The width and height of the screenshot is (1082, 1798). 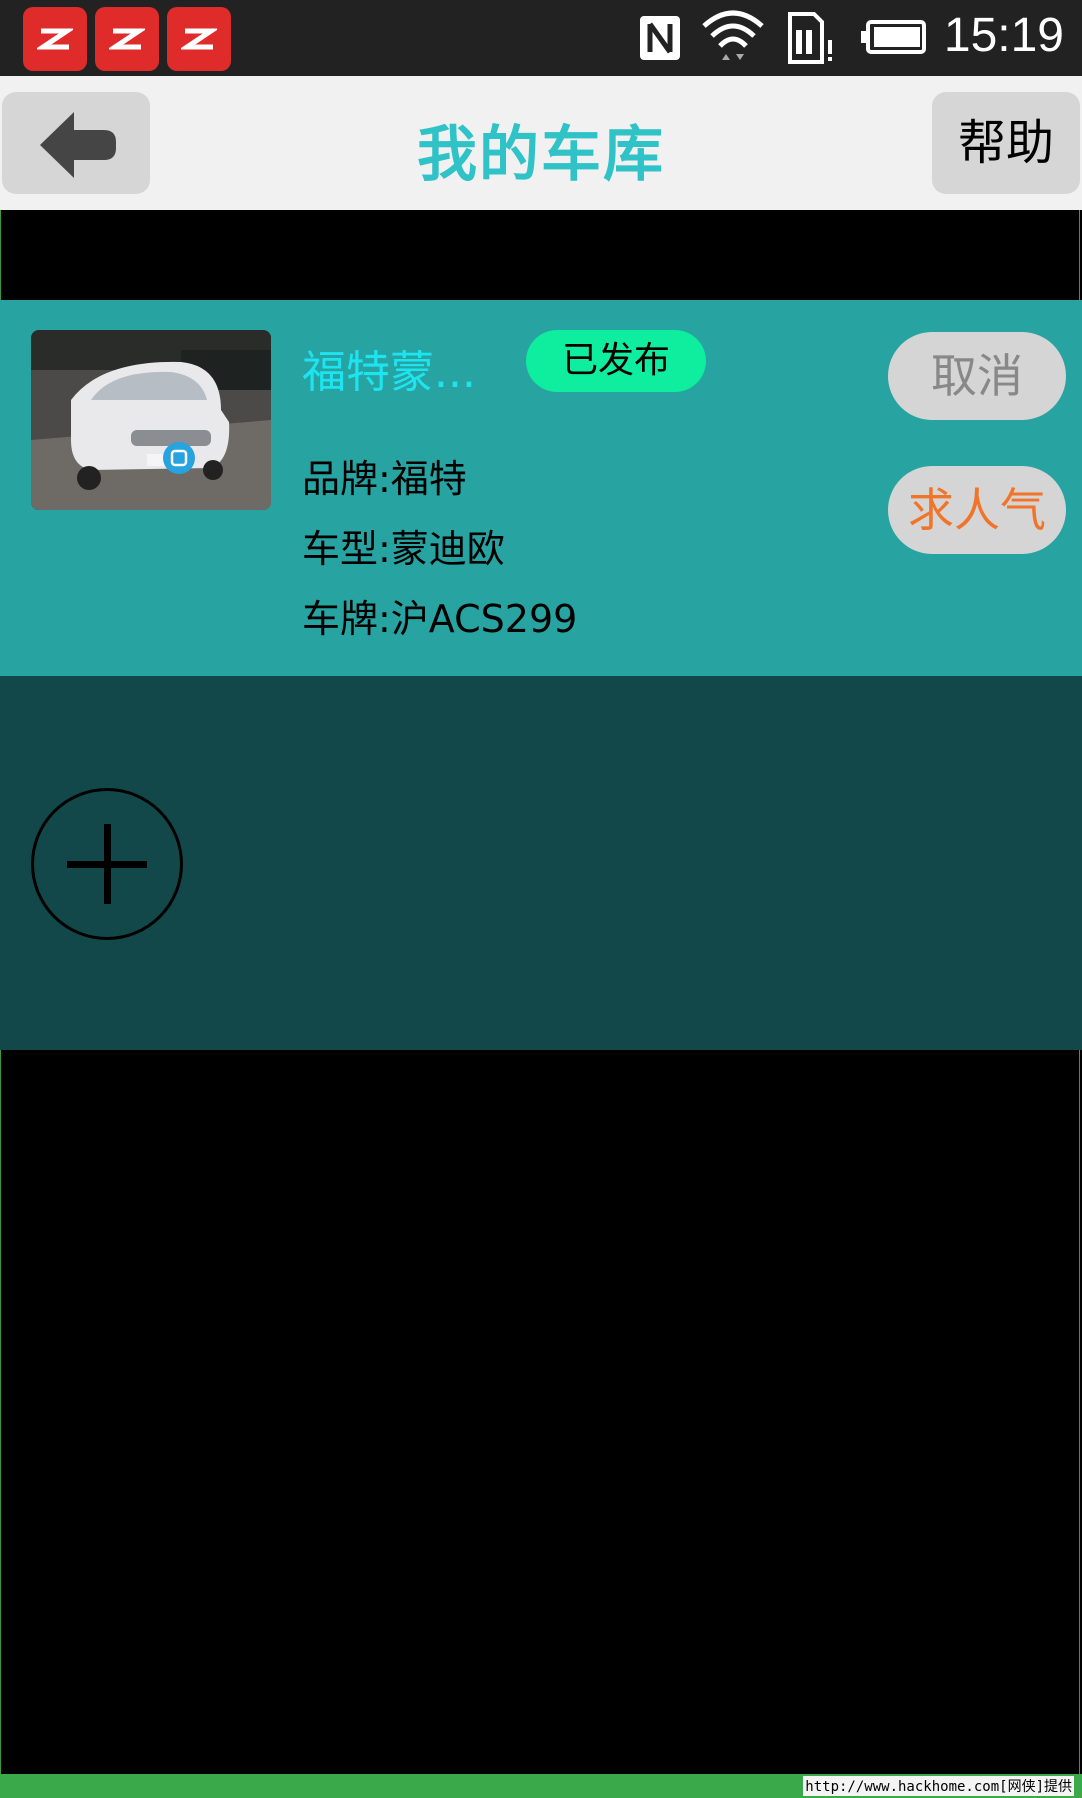 What do you see at coordinates (384, 479) in the screenshot?
I see `car-brand: 品牌:福特` at bounding box center [384, 479].